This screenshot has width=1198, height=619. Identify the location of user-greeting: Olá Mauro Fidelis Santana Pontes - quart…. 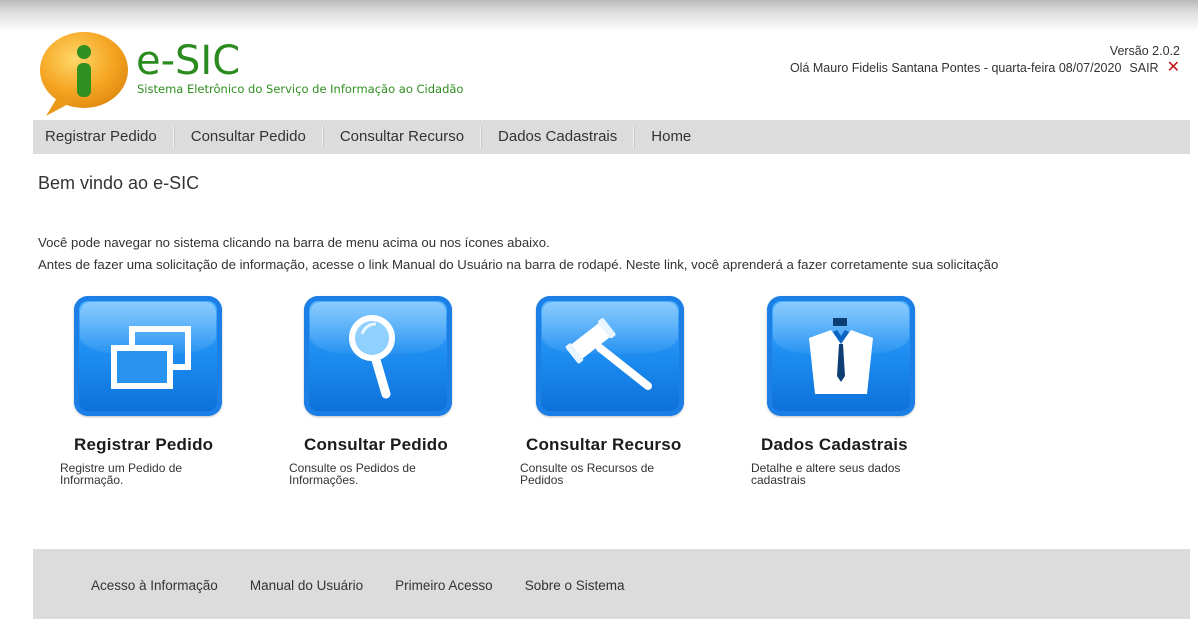
(955, 68).